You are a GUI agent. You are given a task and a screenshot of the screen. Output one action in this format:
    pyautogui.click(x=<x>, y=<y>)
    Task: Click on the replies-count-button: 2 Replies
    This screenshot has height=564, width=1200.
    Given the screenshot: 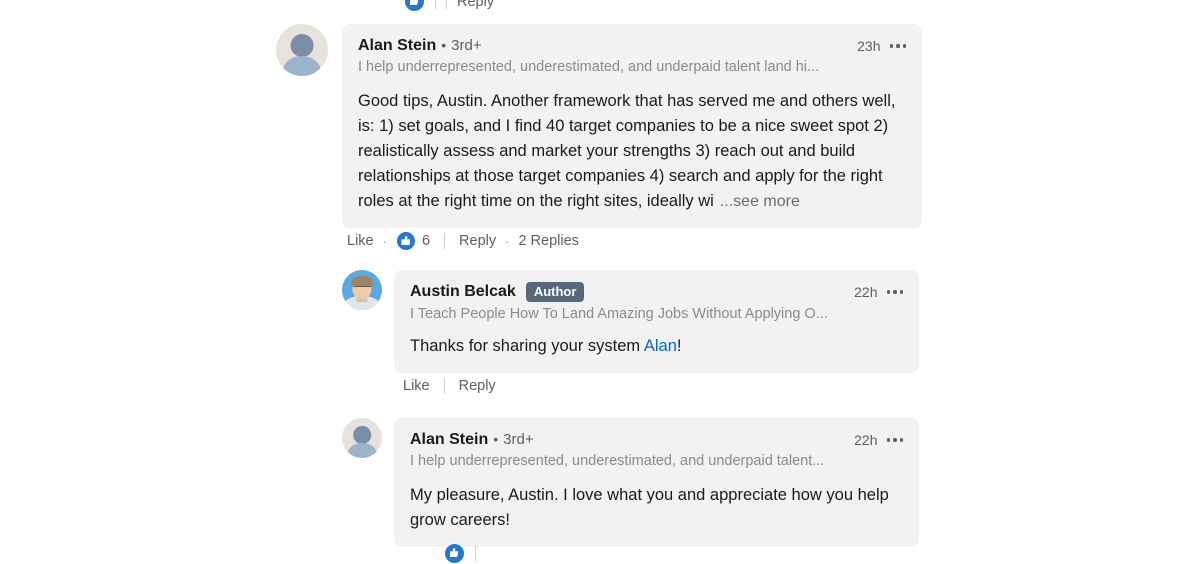 What is the action you would take?
    pyautogui.click(x=548, y=241)
    